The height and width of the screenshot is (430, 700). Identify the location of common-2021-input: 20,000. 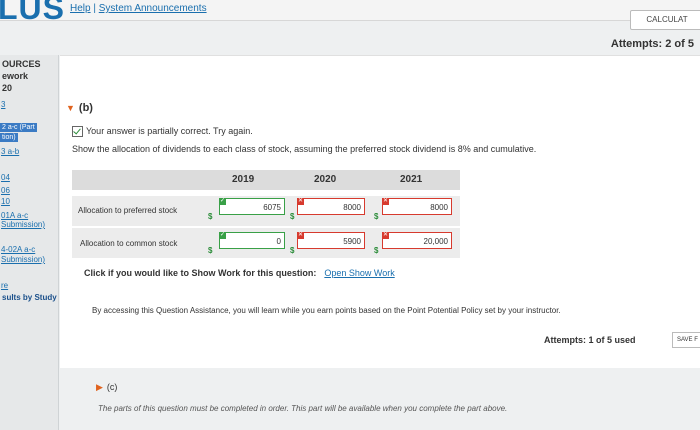
(417, 240).